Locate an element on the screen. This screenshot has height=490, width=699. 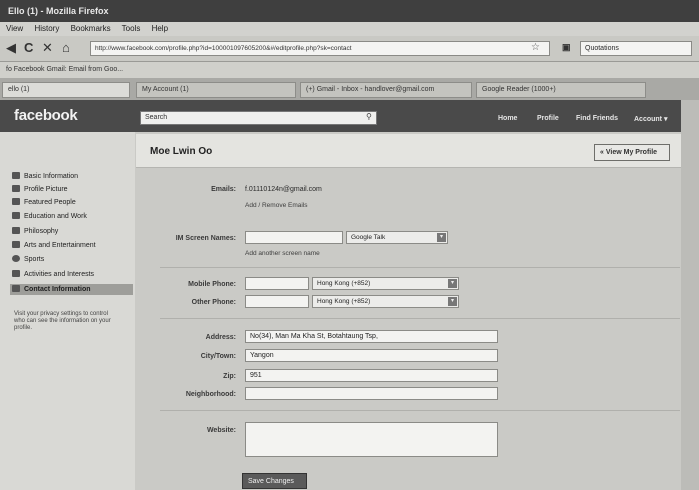
reload-icon: C is located at coordinates (28, 48).